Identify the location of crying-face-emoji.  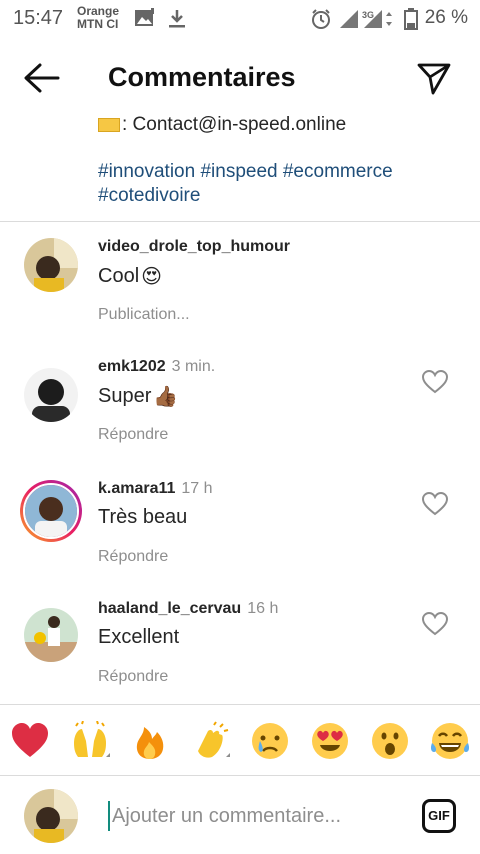
(270, 741).